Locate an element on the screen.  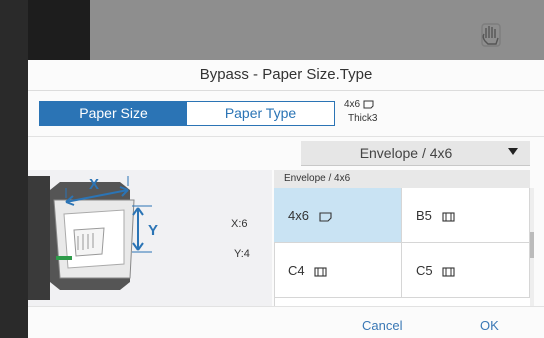
dropdown-selected-value: Envelope / 4x6 is located at coordinates (406, 153).